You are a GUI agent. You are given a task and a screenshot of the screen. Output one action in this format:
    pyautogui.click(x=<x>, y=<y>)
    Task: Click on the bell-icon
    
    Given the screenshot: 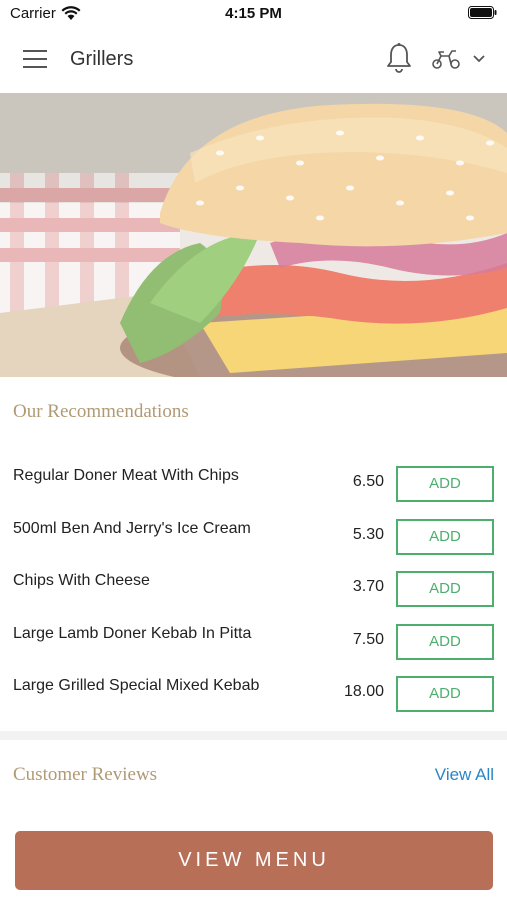 What is the action you would take?
    pyautogui.click(x=399, y=58)
    